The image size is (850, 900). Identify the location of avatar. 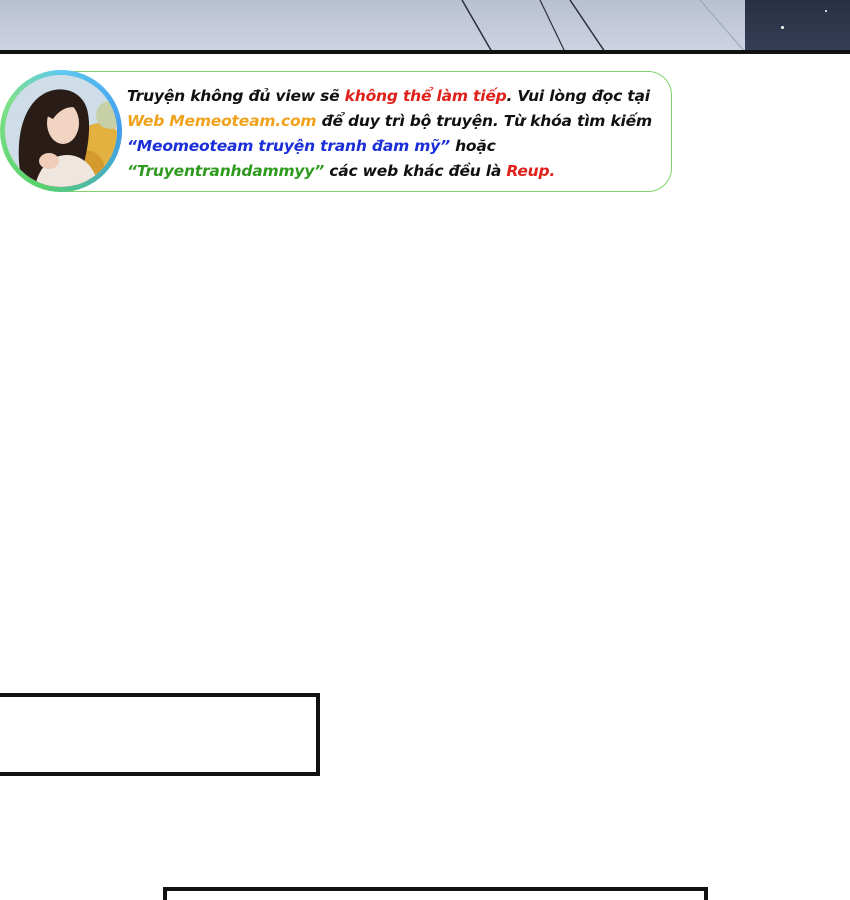
(61, 131).